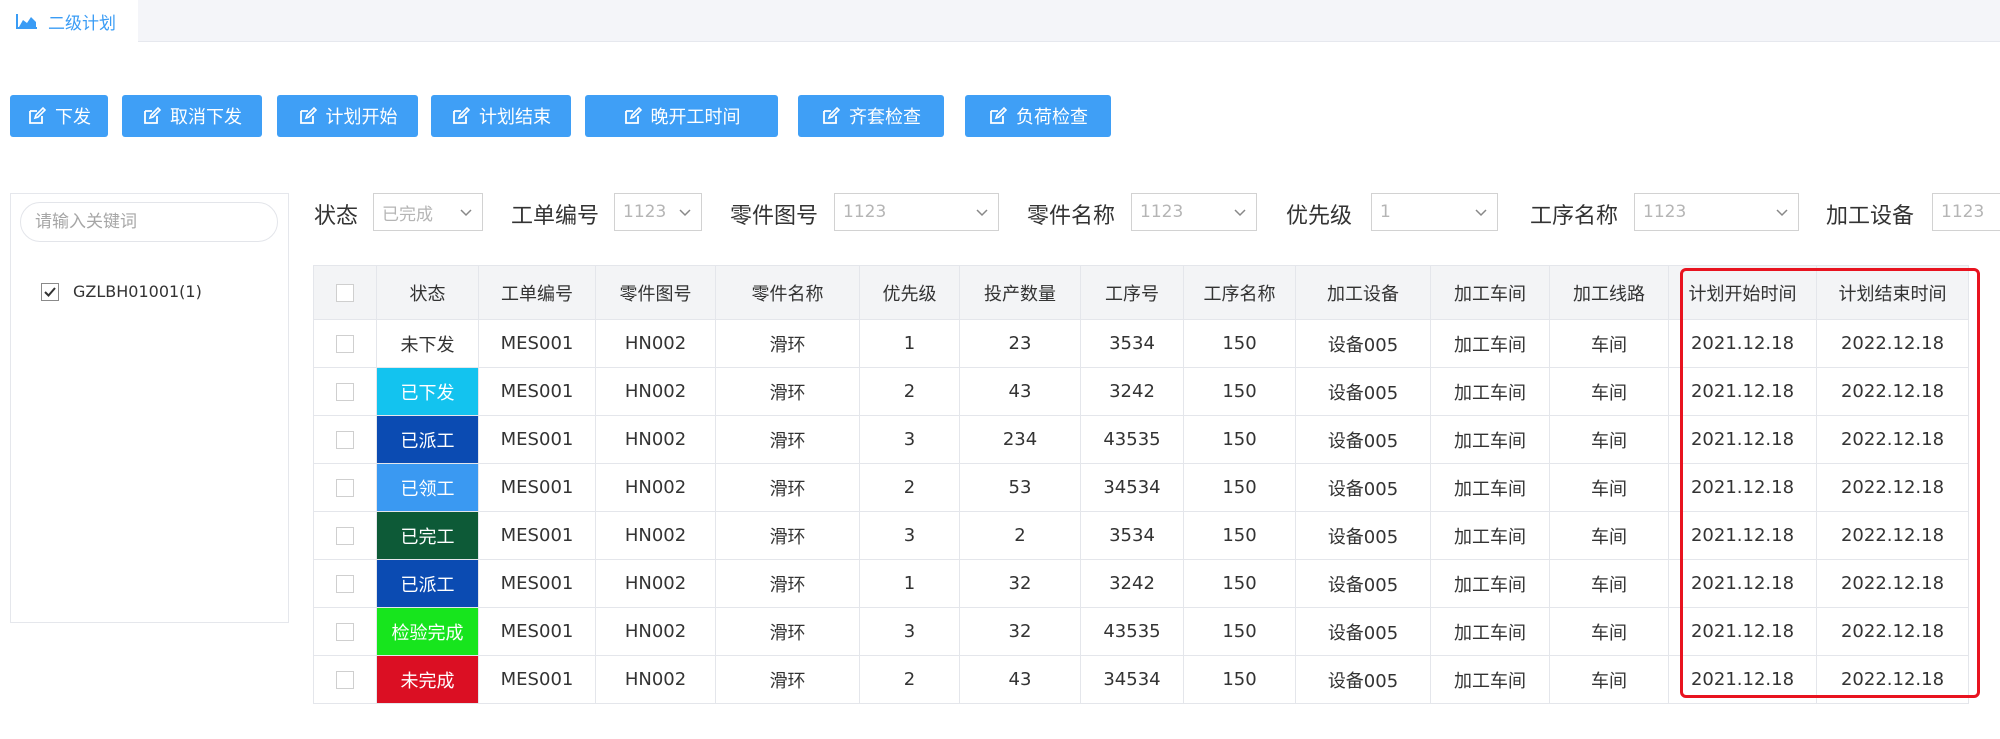 The width and height of the screenshot is (2000, 739). Describe the element at coordinates (1239, 292) in the screenshot. I see `table-header: 工序名称` at that location.